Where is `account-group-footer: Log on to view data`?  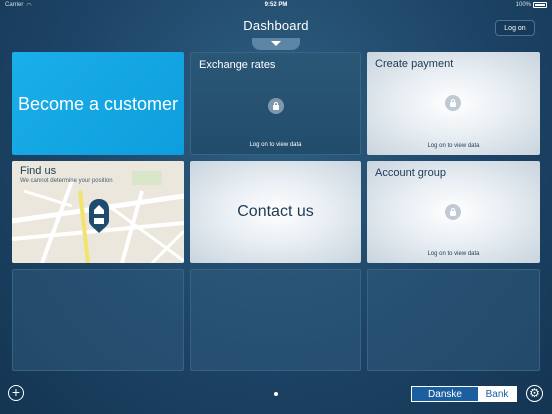 account-group-footer: Log on to view data is located at coordinates (453, 254).